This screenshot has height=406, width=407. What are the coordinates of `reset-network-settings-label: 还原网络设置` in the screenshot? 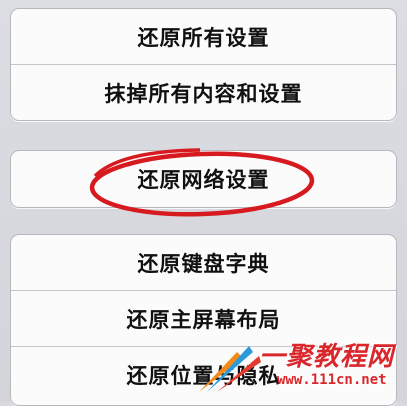 It's located at (203, 180).